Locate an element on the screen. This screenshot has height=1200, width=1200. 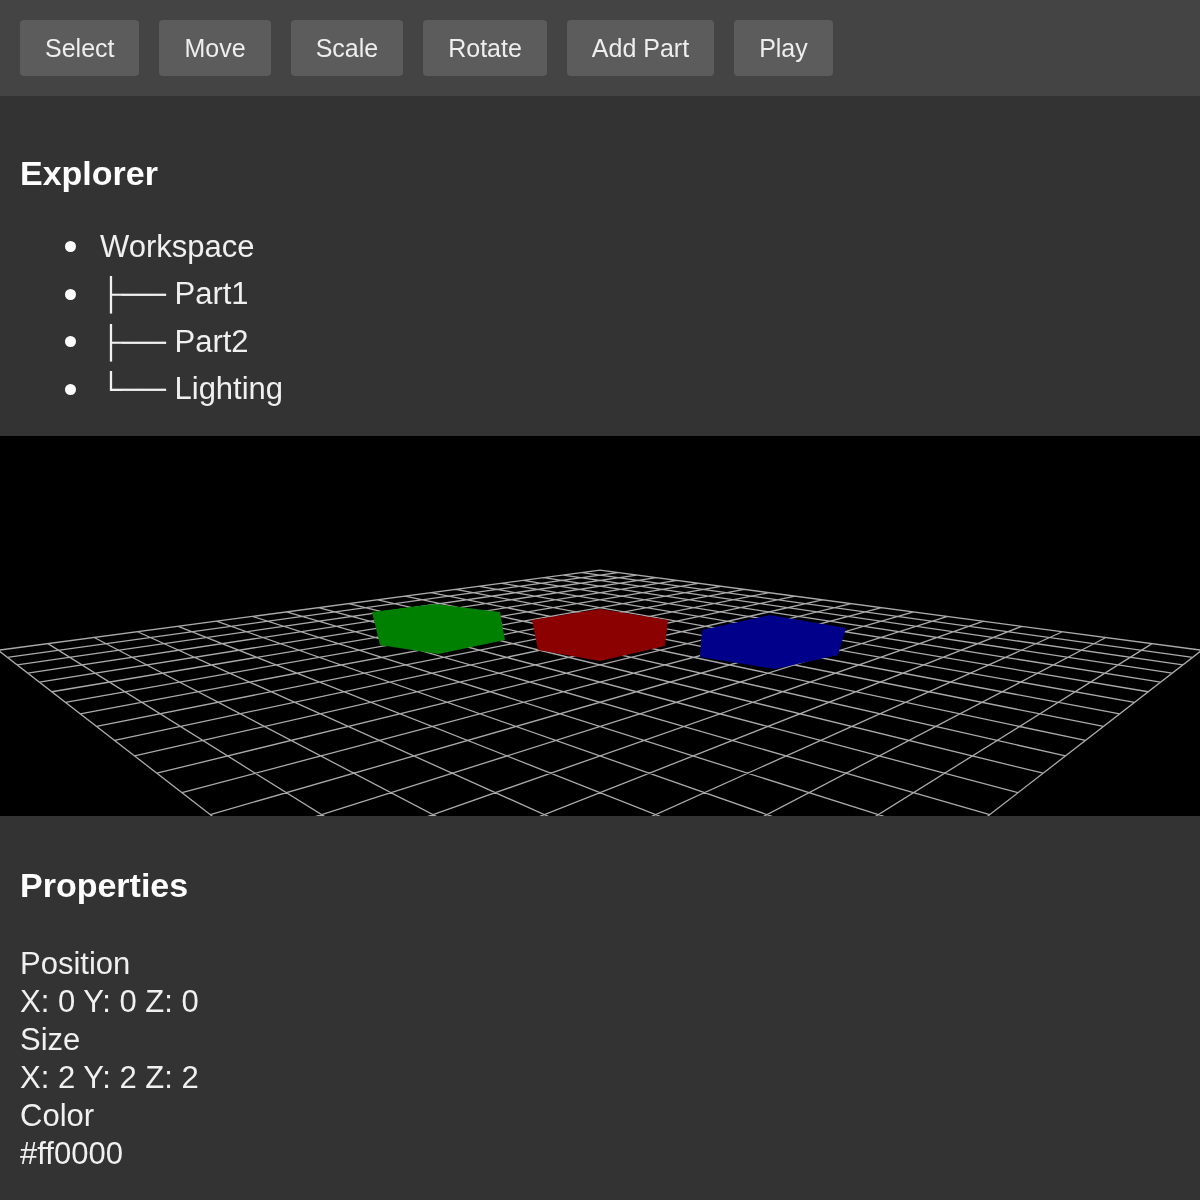
toolbar-button: Play is located at coordinates (783, 48).